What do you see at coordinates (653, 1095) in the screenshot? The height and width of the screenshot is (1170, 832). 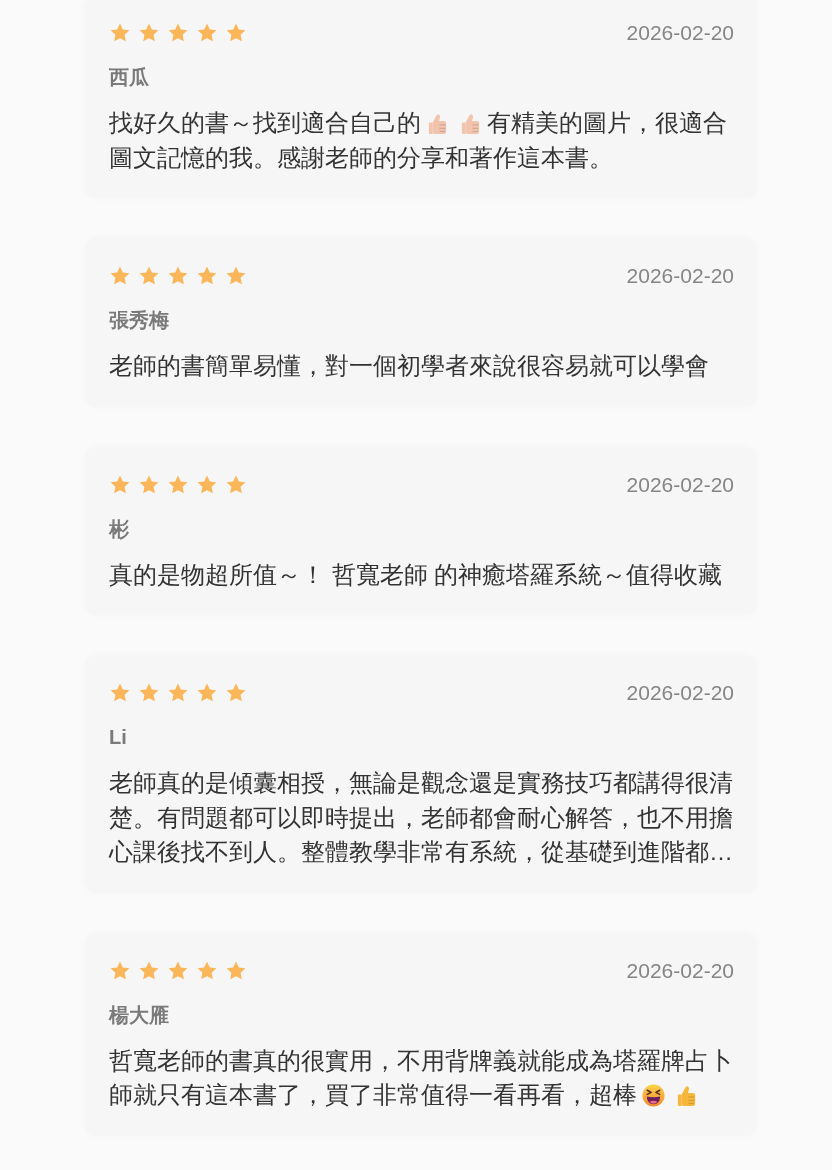 I see `laughing-face-icon` at bounding box center [653, 1095].